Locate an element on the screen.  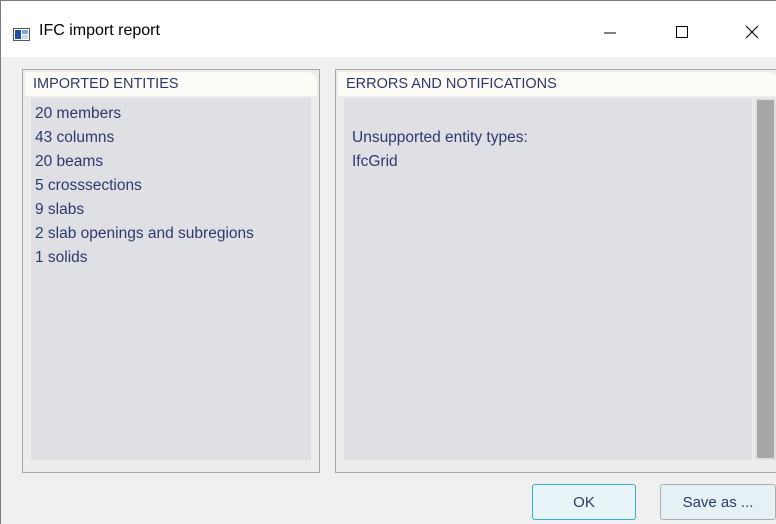
vertical-scrollbar is located at coordinates (765, 279).